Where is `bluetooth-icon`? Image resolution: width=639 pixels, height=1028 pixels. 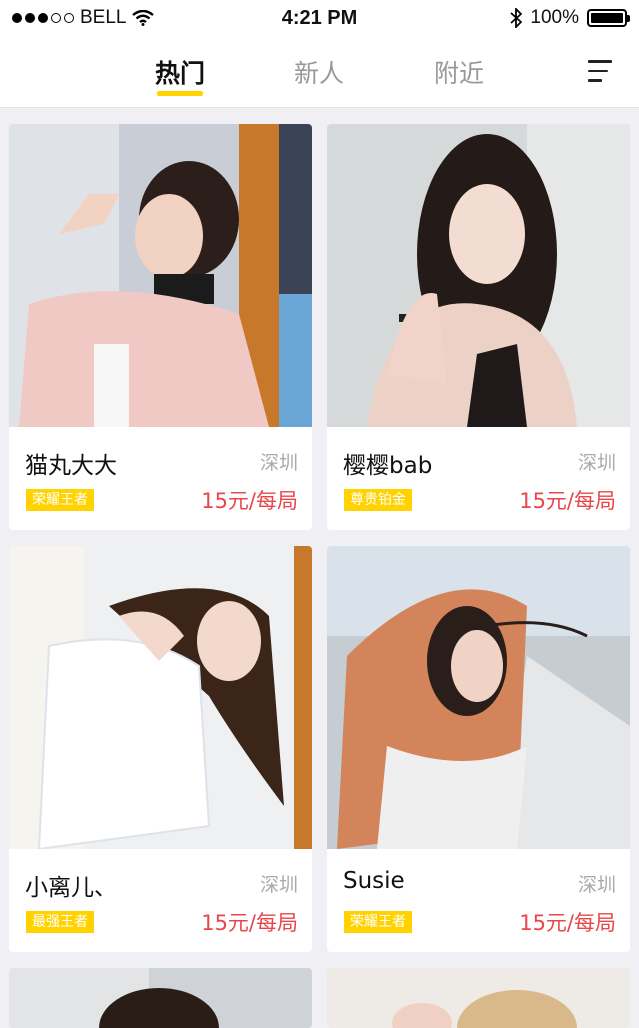
bluetooth-icon is located at coordinates (516, 18).